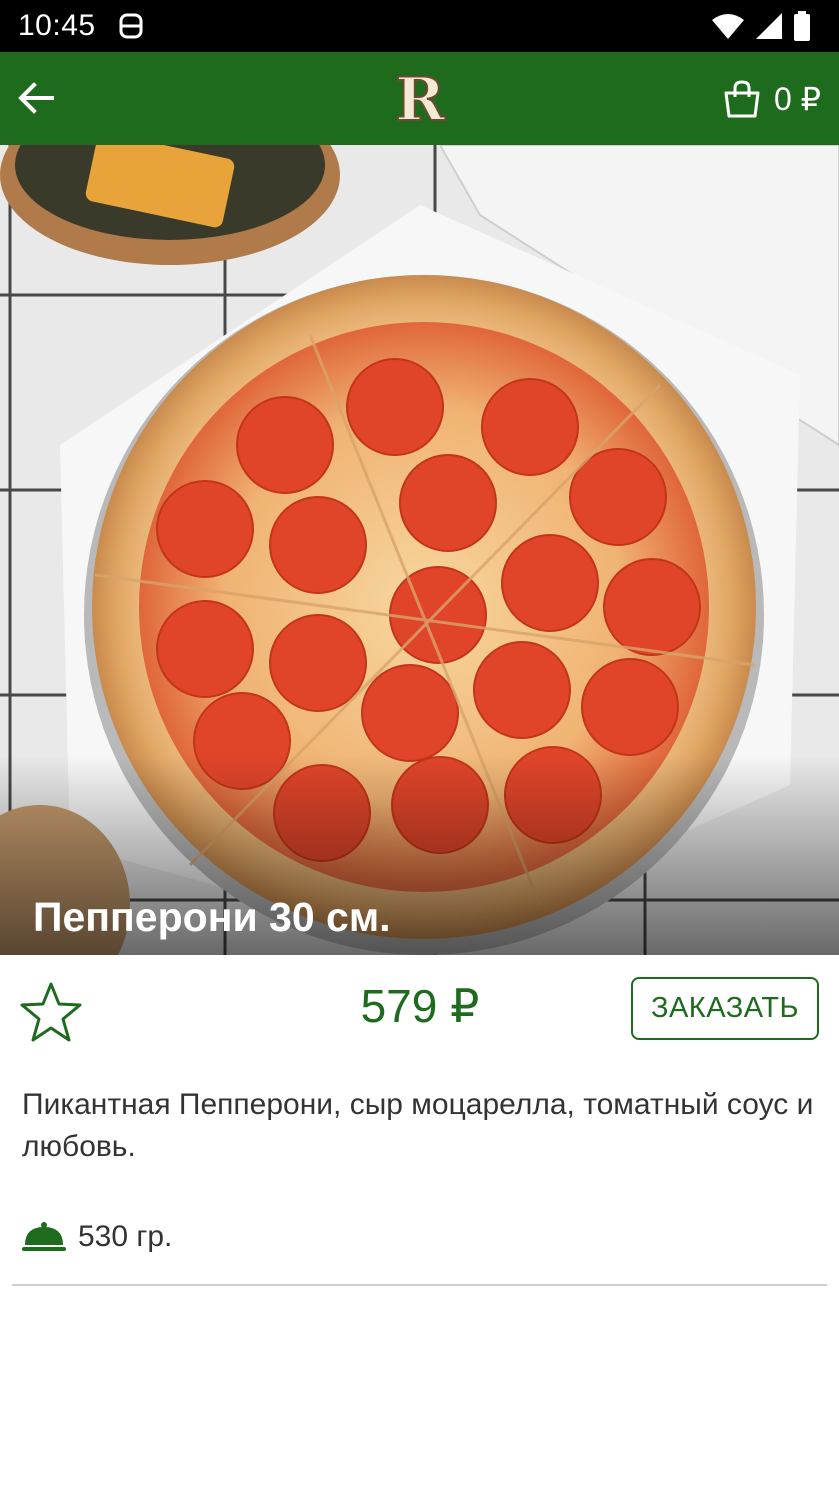  Describe the element at coordinates (797, 99) in the screenshot. I see `cart-amount: 0 ₽` at that location.